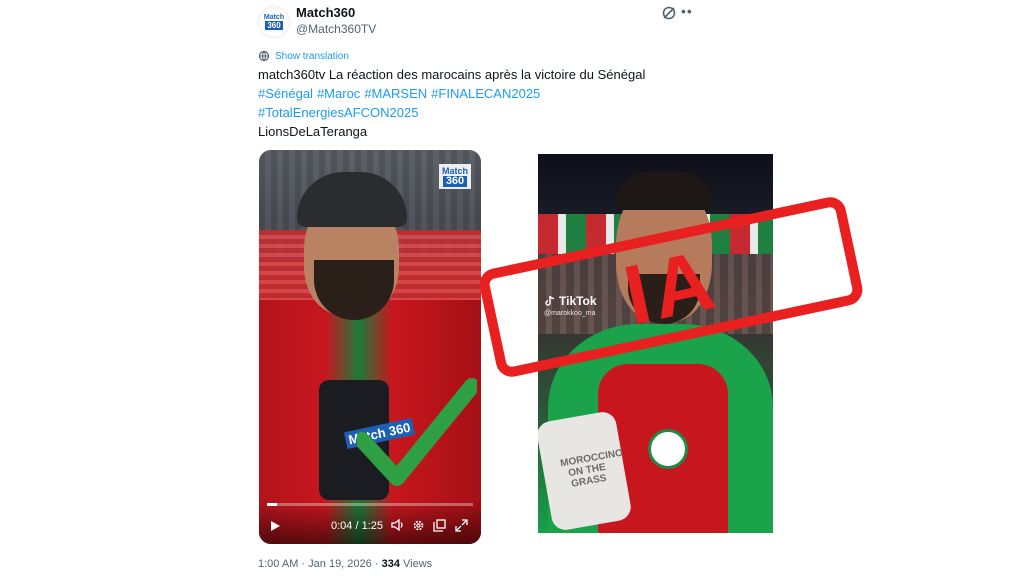 This screenshot has width=1024, height=576. I want to click on video-time: 0:04 / 1:25, so click(357, 526).